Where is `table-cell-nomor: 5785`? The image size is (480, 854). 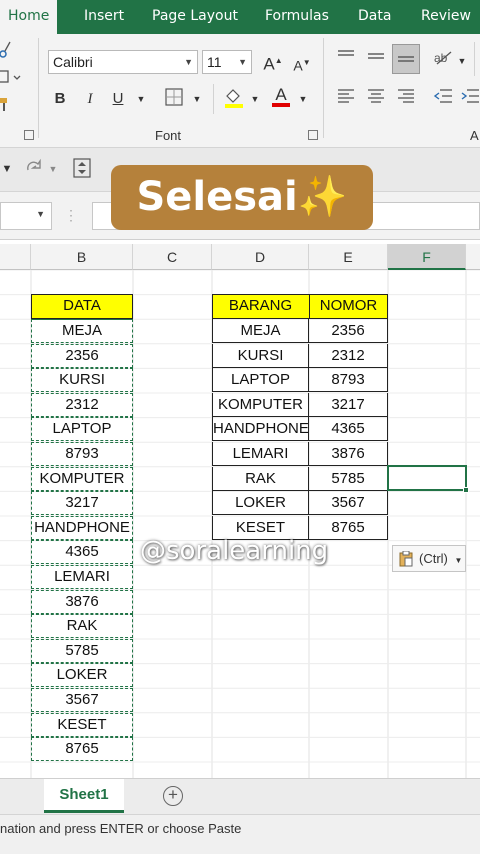 table-cell-nomor: 5785 is located at coordinates (348, 478).